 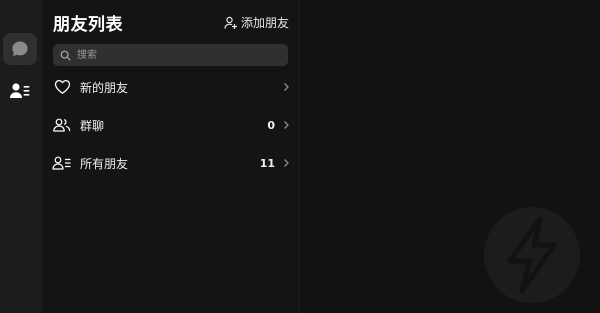 I want to click on add-friend-button: 添加朋友, so click(x=256, y=22).